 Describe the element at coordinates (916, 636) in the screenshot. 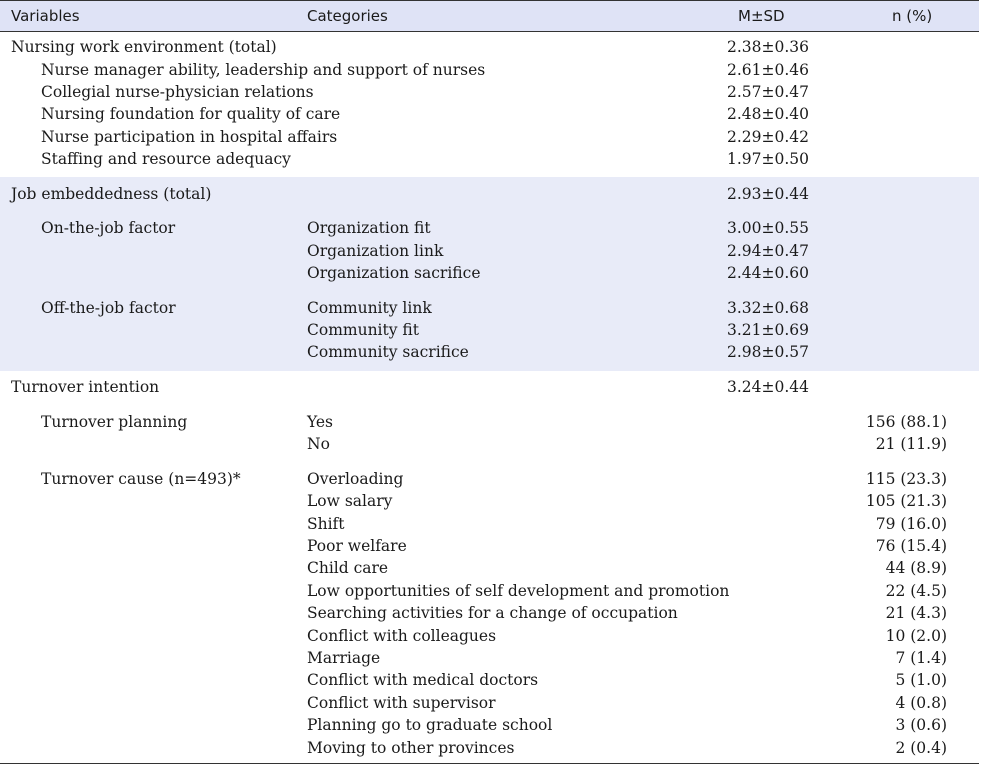

I see `cause-n: 10 (2.0)` at that location.